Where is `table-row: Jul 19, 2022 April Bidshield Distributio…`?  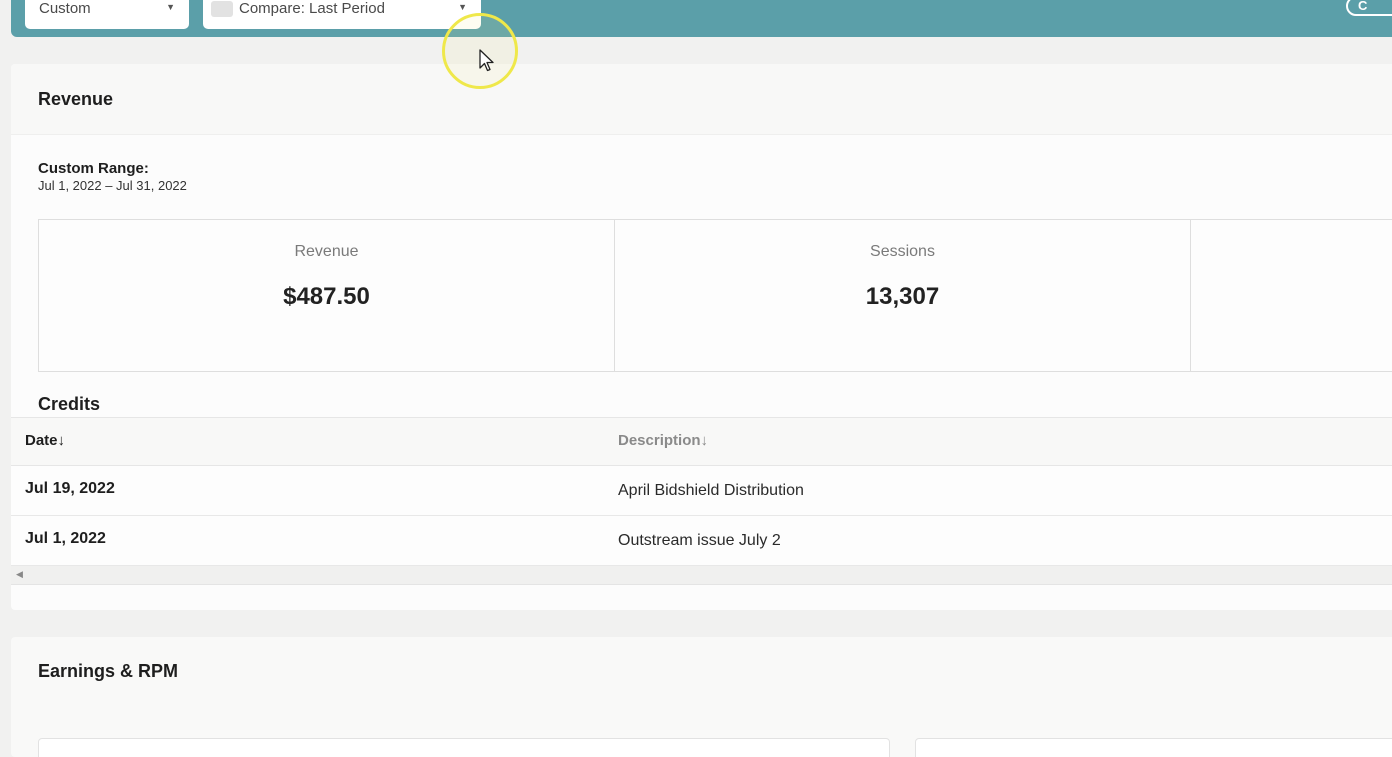 table-row: Jul 19, 2022 April Bidshield Distributio… is located at coordinates (701, 491).